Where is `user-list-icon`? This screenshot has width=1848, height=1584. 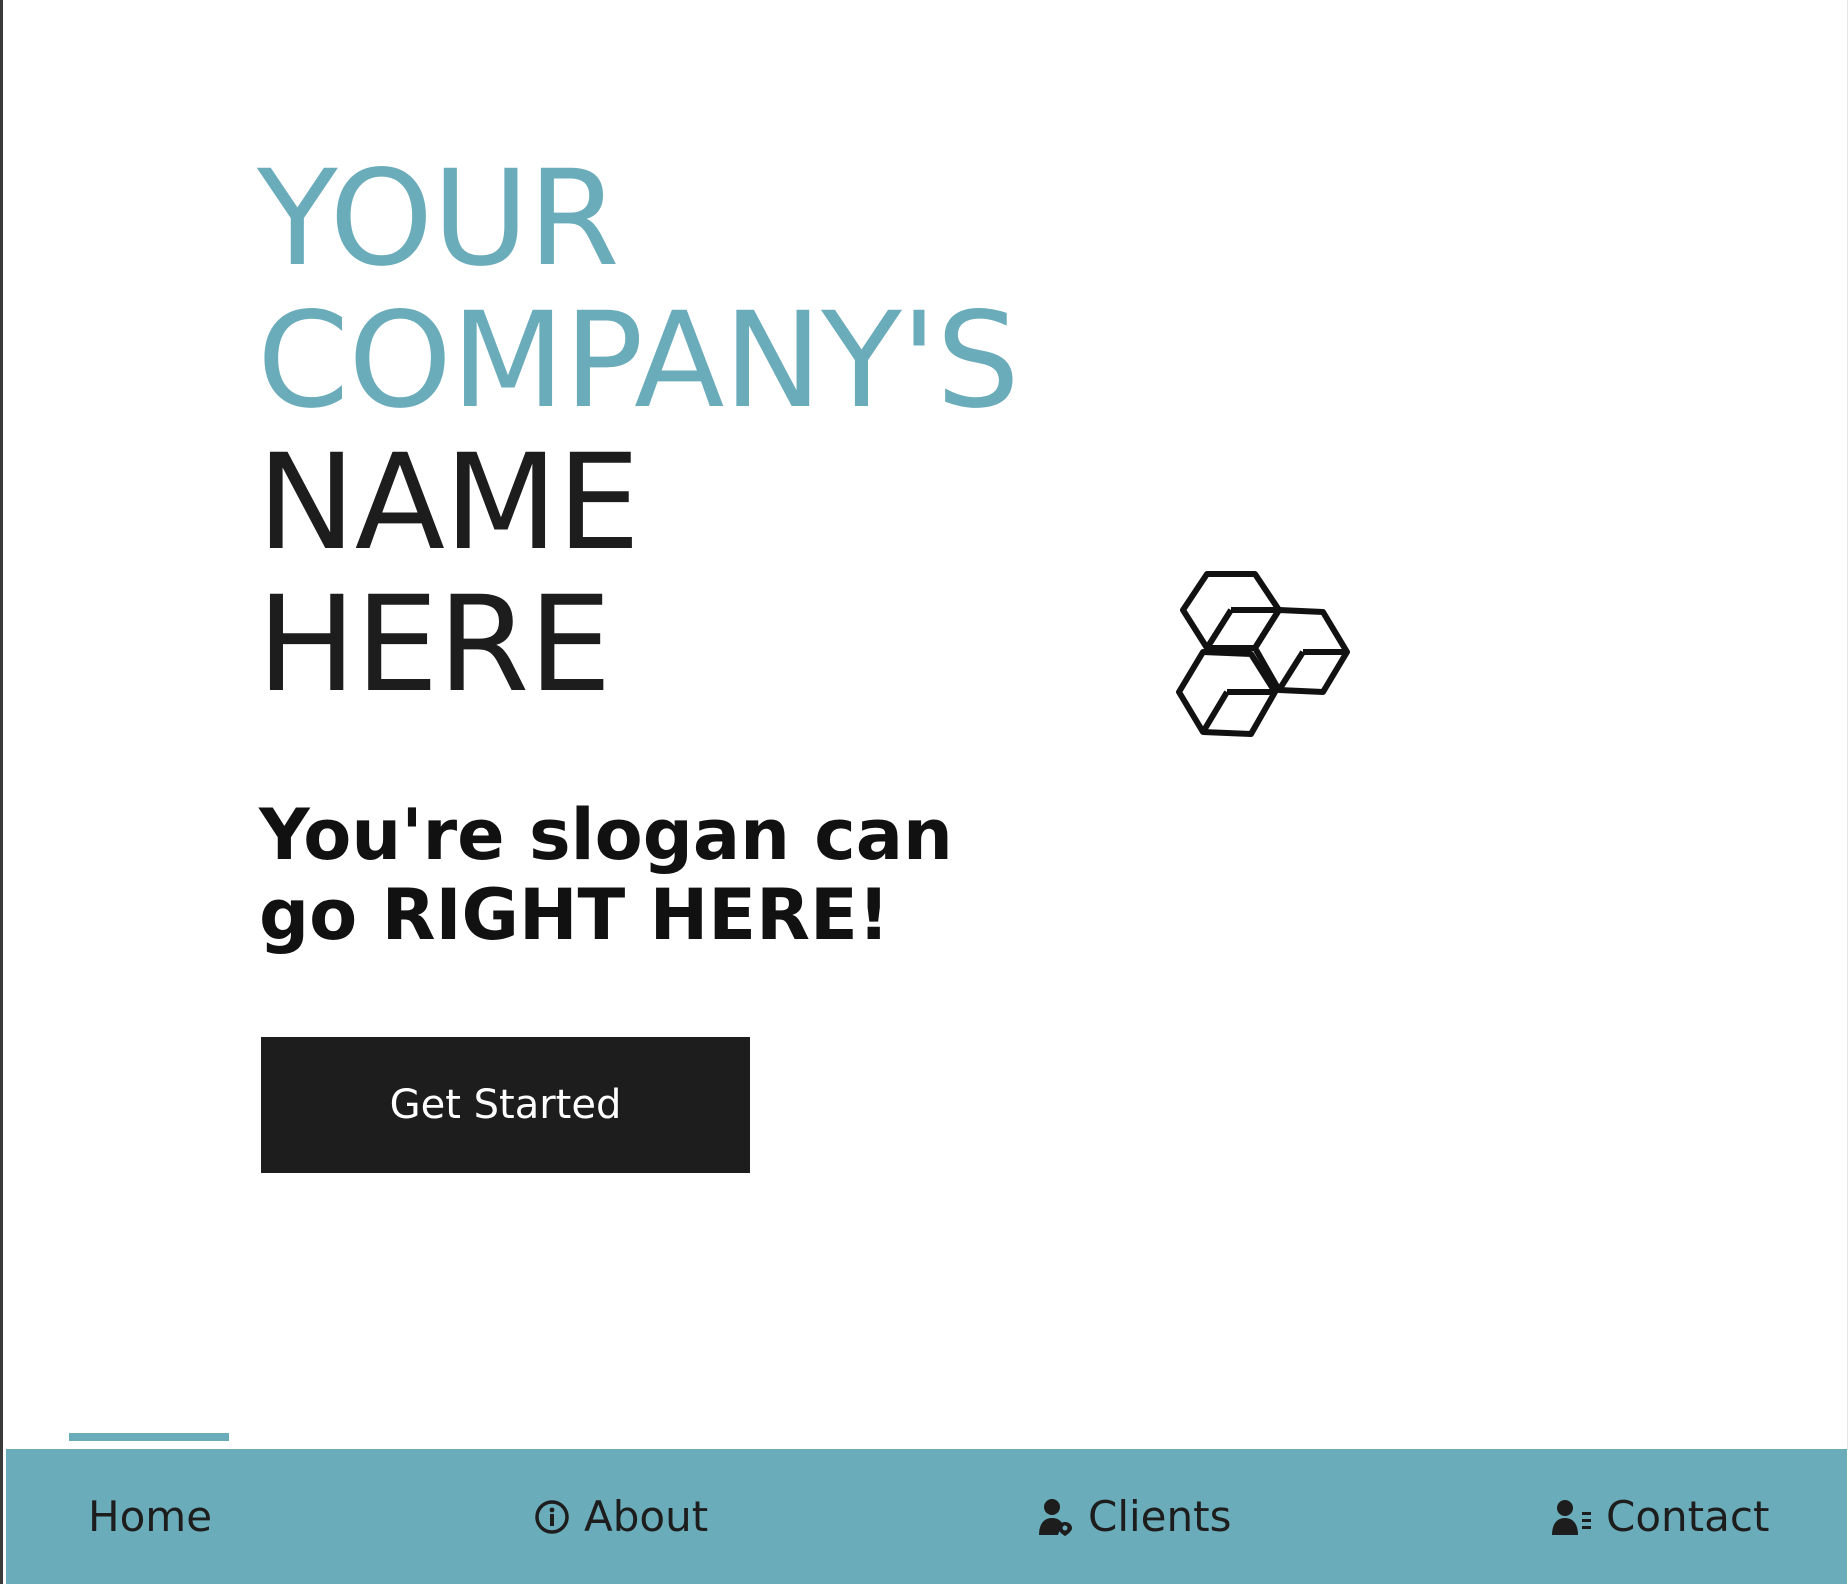
user-list-icon is located at coordinates (1571, 1517).